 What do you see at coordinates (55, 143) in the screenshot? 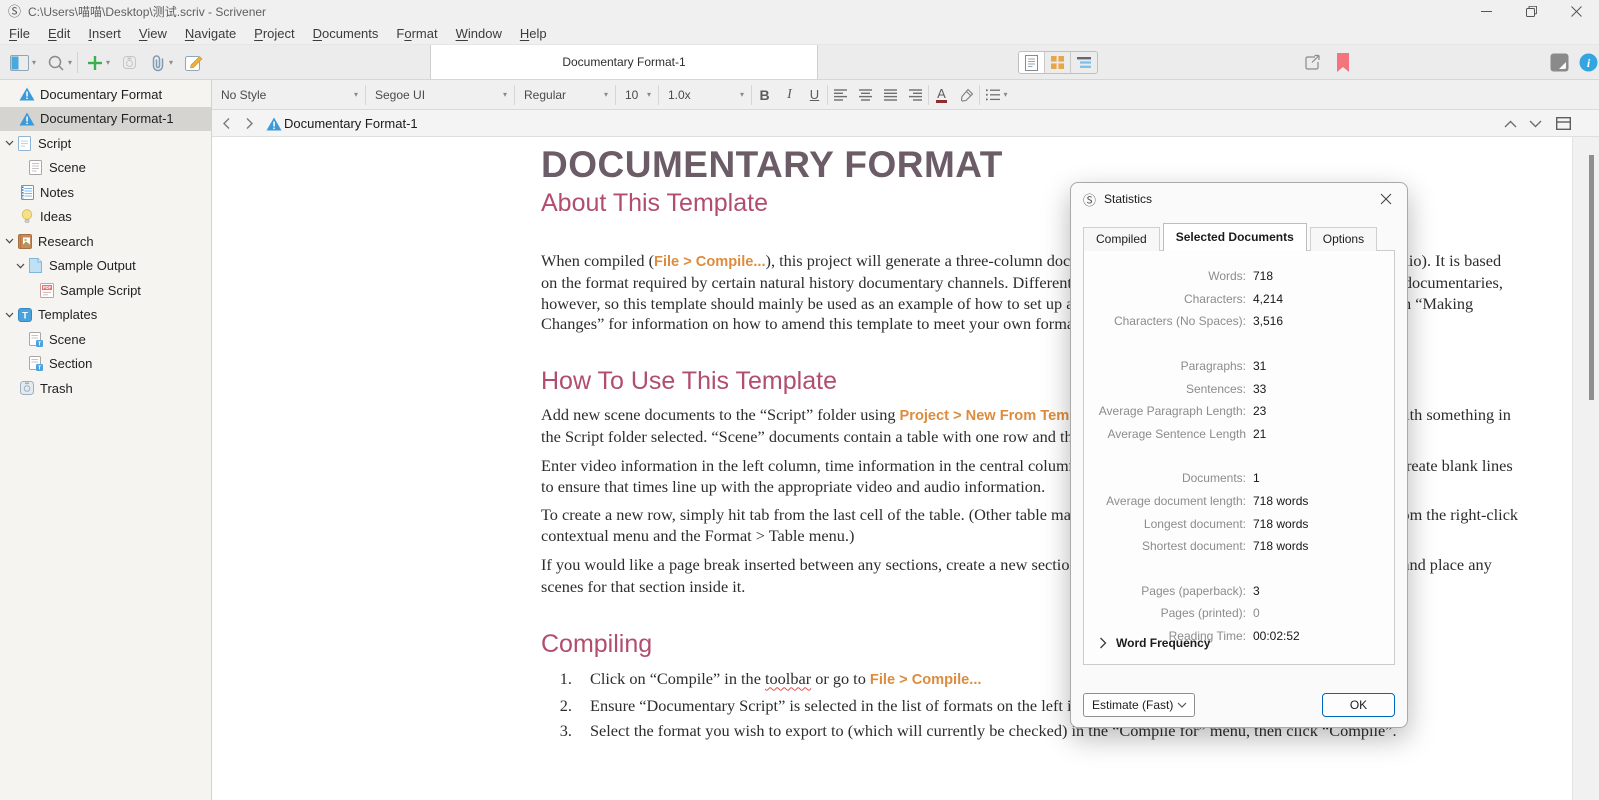
I see `binder-item-label: Script` at bounding box center [55, 143].